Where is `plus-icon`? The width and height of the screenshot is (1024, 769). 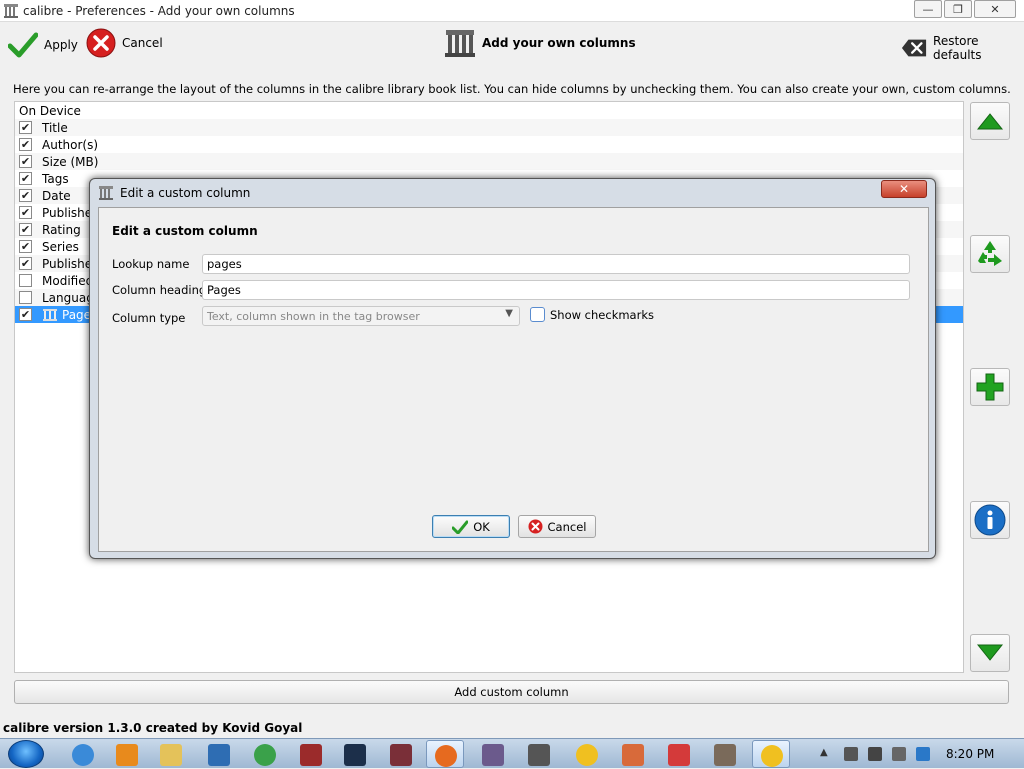
plus-icon is located at coordinates (990, 387).